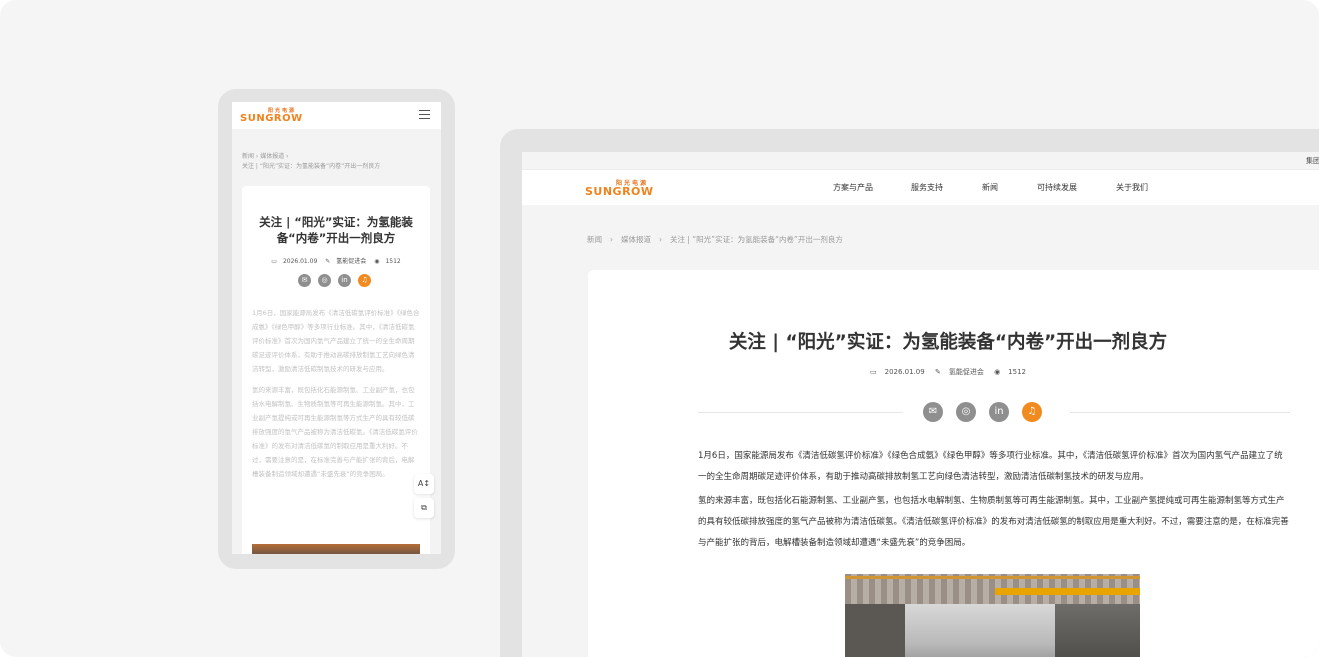 The width and height of the screenshot is (1319, 657). I want to click on group-link: 集团, so click(1312, 161).